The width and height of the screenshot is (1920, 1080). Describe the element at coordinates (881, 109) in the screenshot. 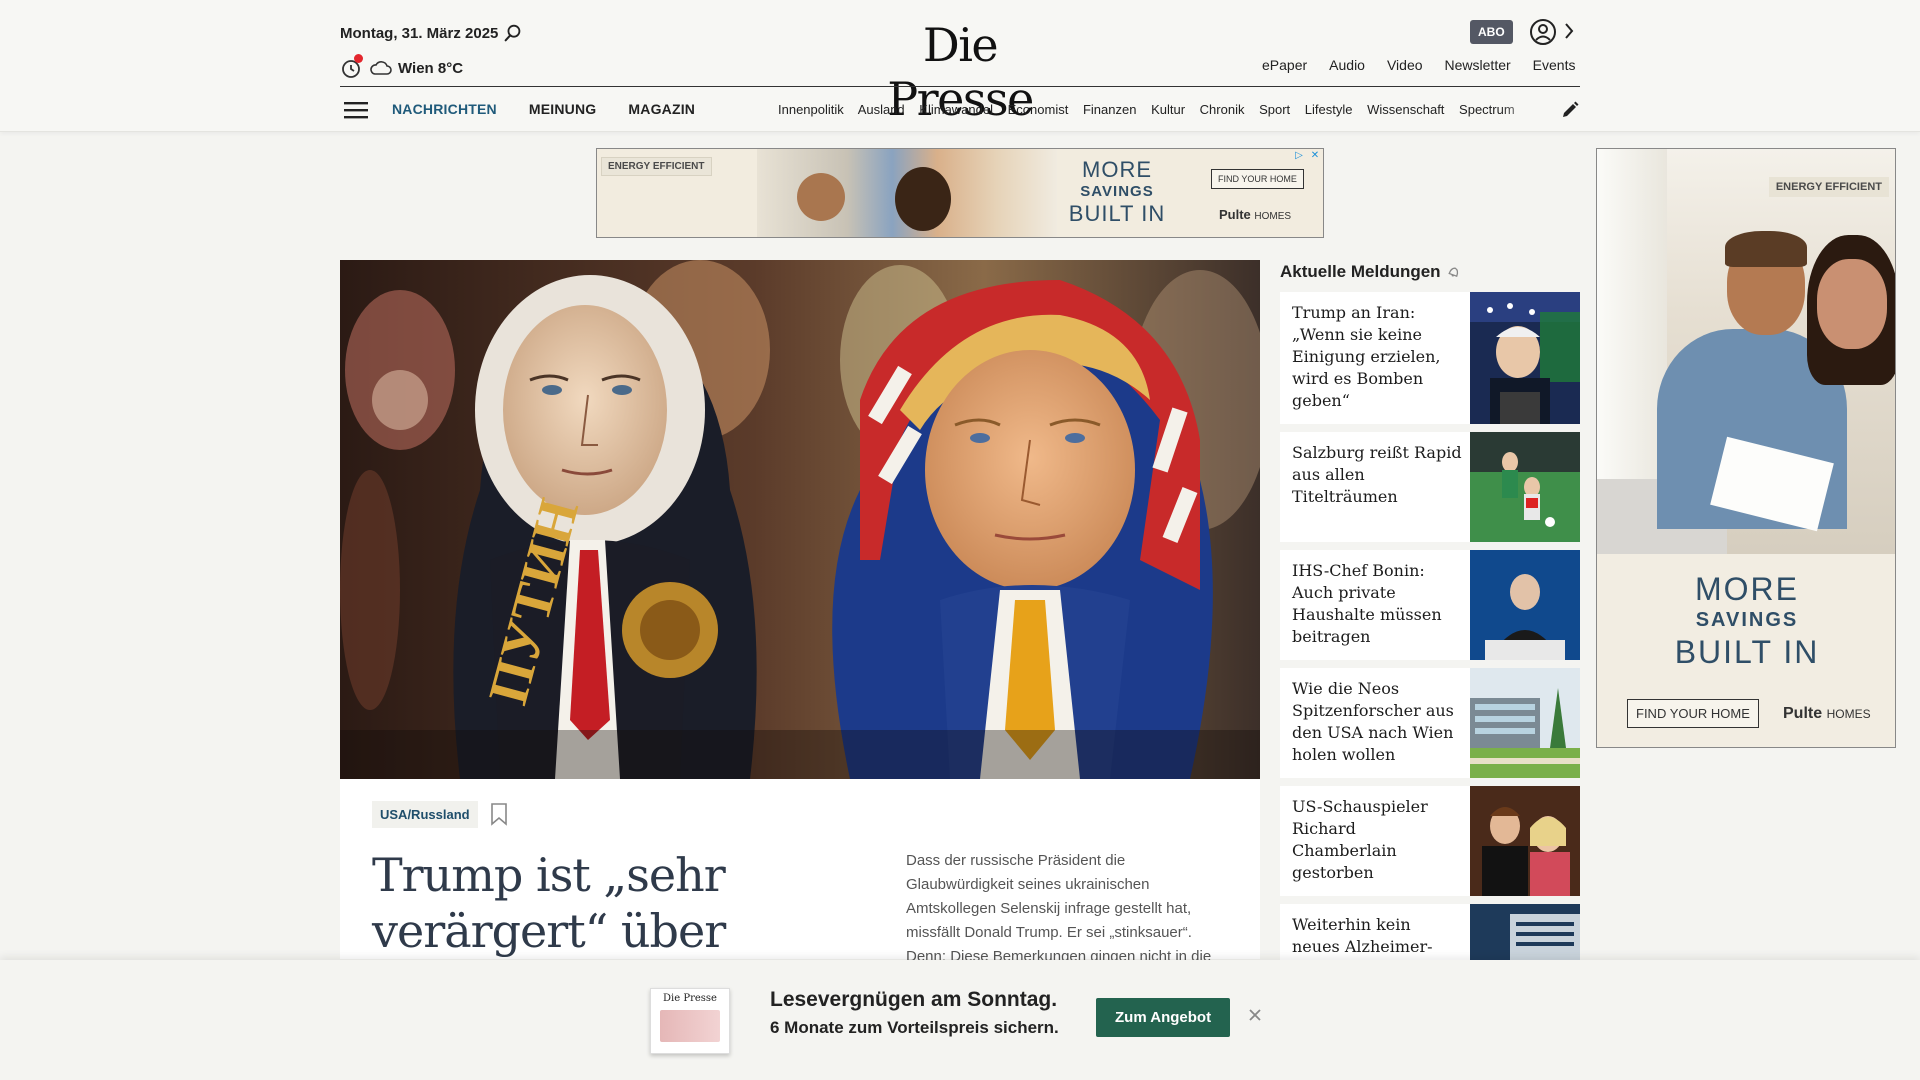

I see `subnav-ausland: Ausland` at that location.